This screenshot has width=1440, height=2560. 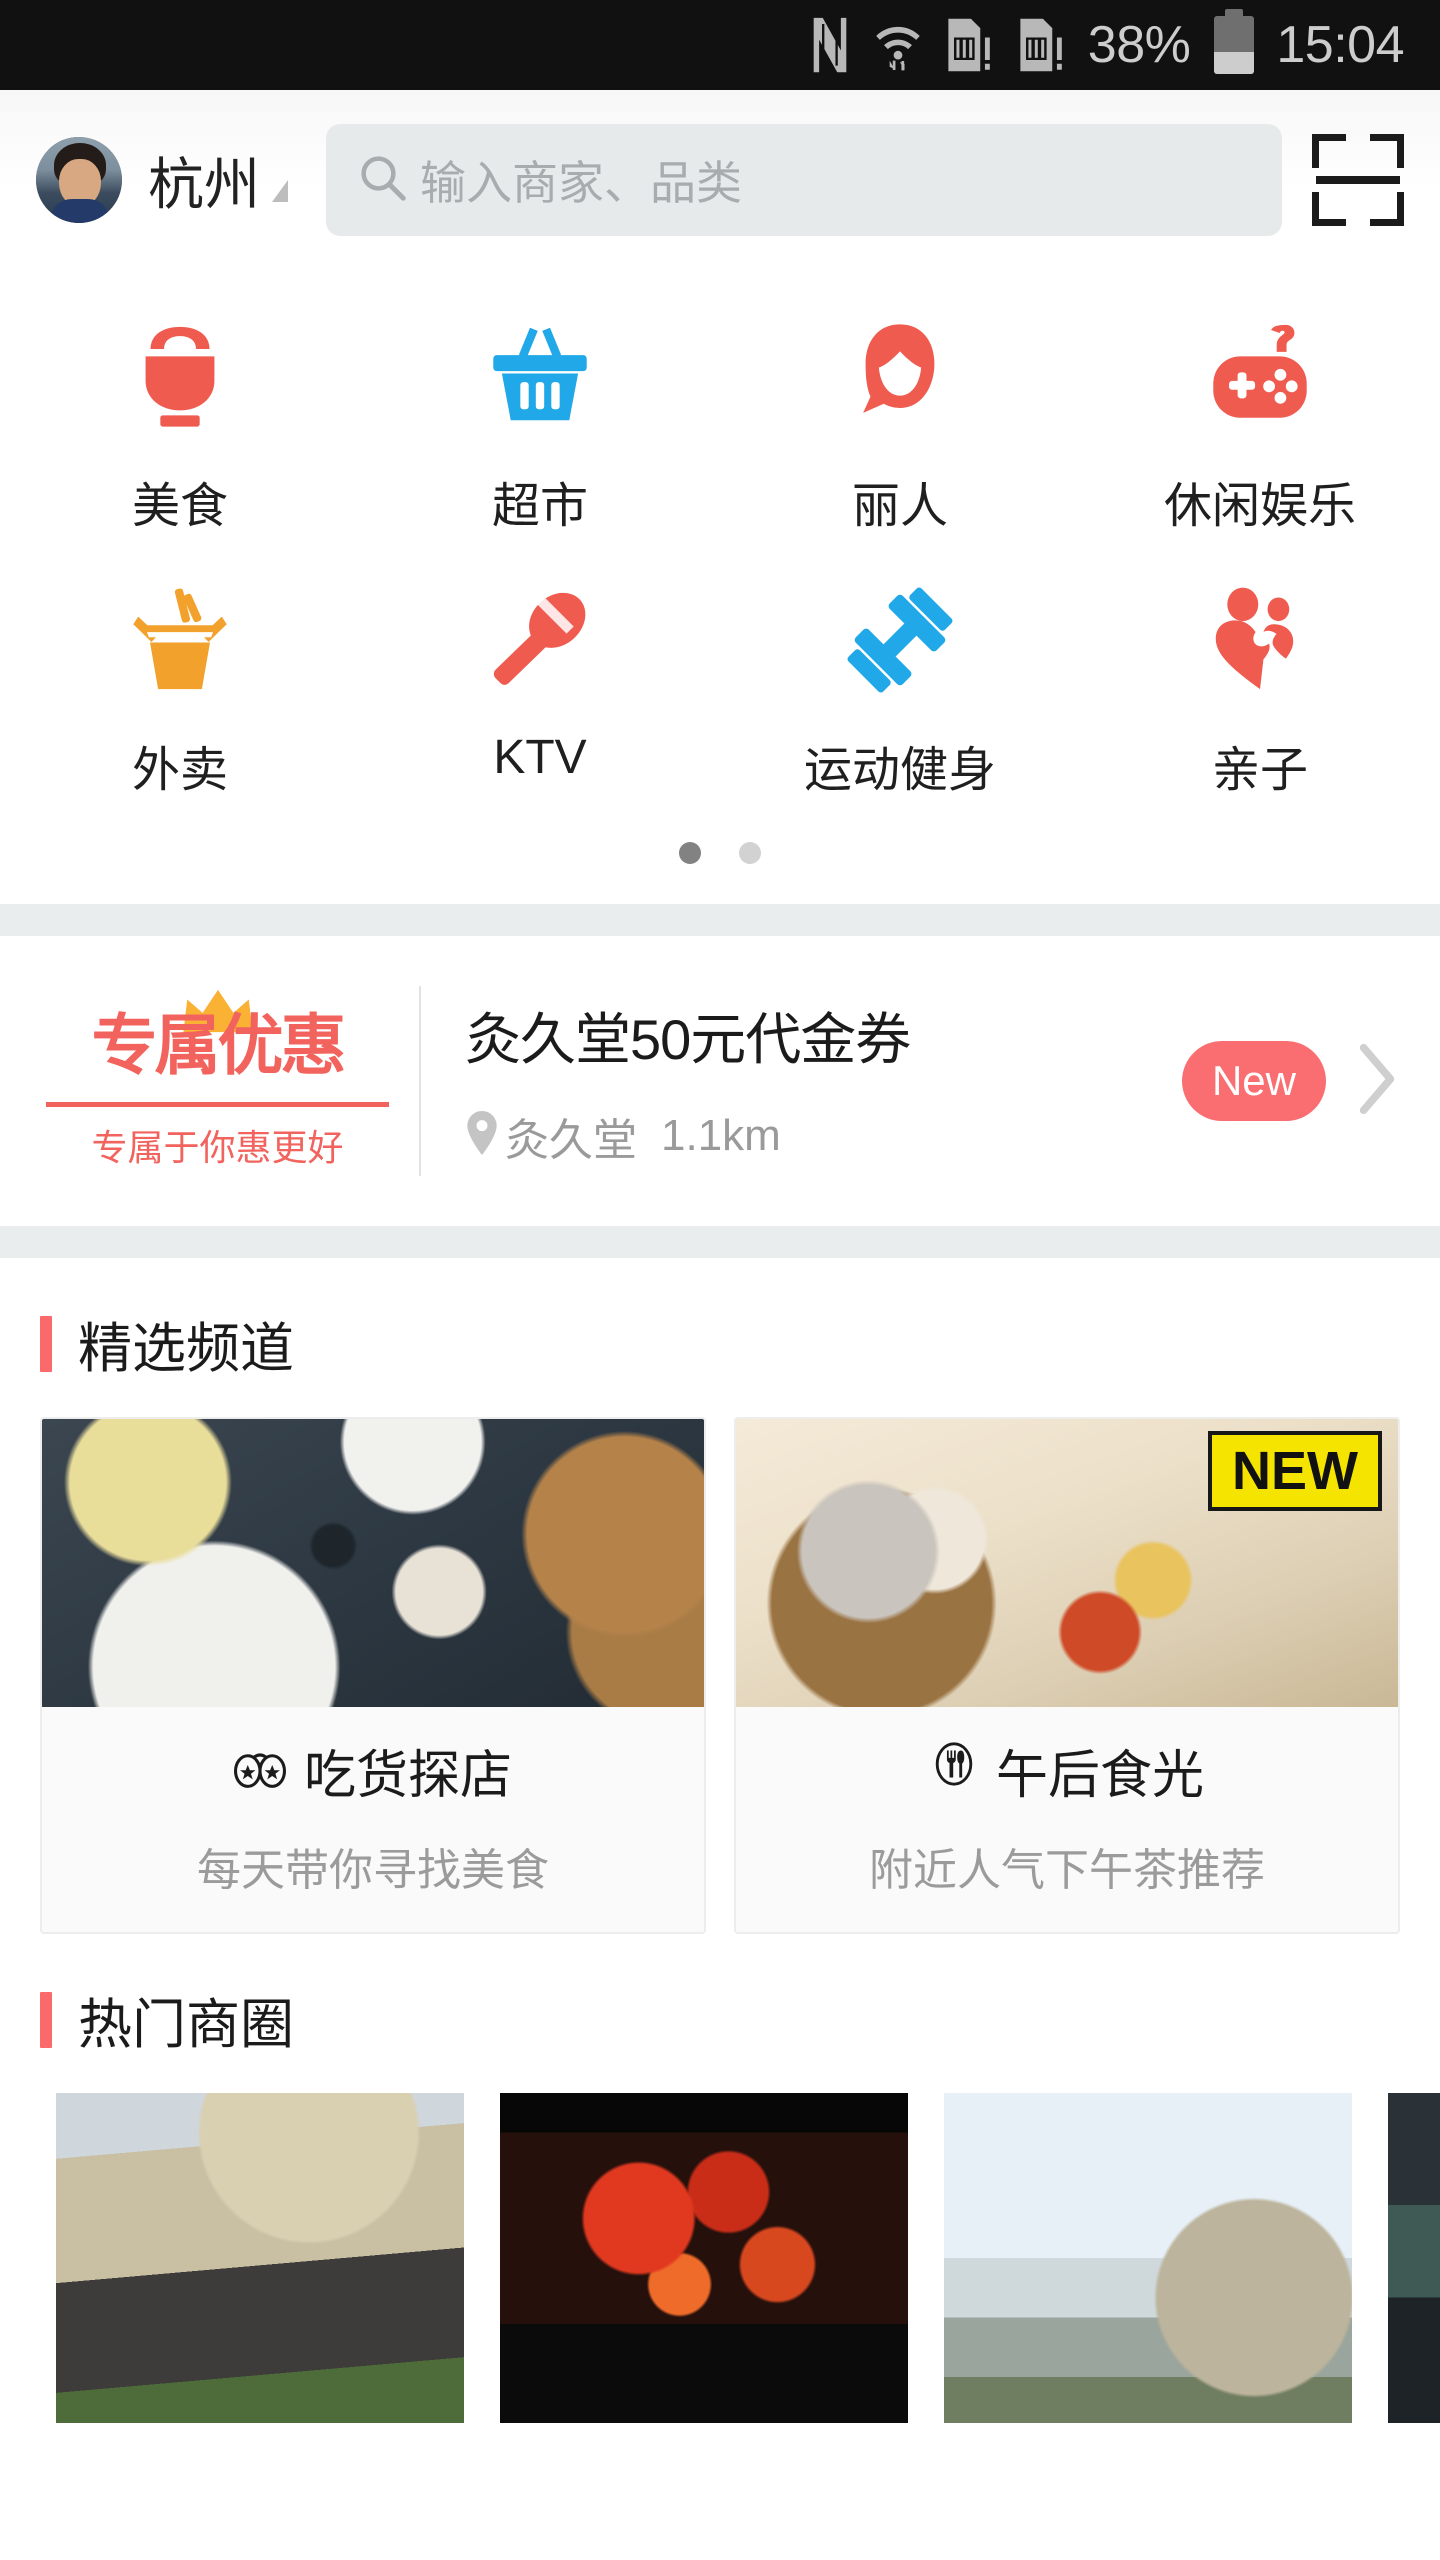 What do you see at coordinates (373, 1819) in the screenshot?
I see `card-body: 吃货探店 每天带你寻找美食` at bounding box center [373, 1819].